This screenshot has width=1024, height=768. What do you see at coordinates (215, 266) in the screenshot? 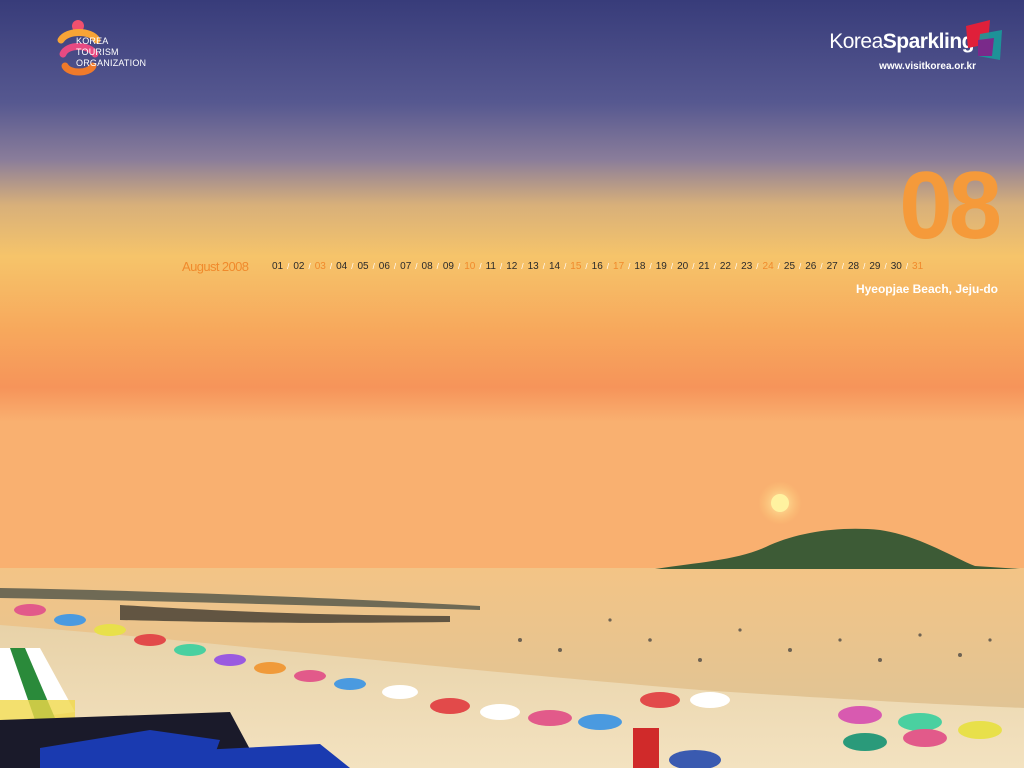
I see `month-label: August 2008` at bounding box center [215, 266].